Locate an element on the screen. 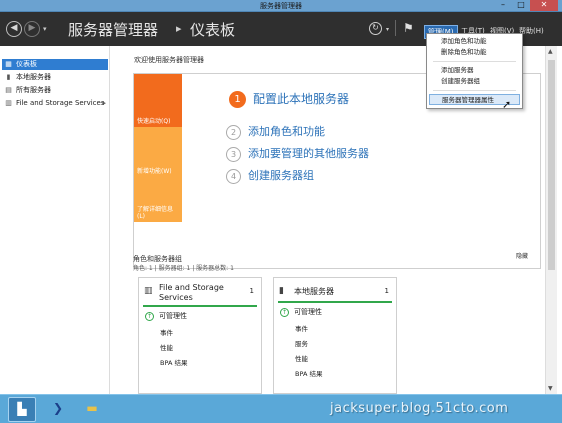  mouse-pointer-icon: ➚ is located at coordinates (507, 104).